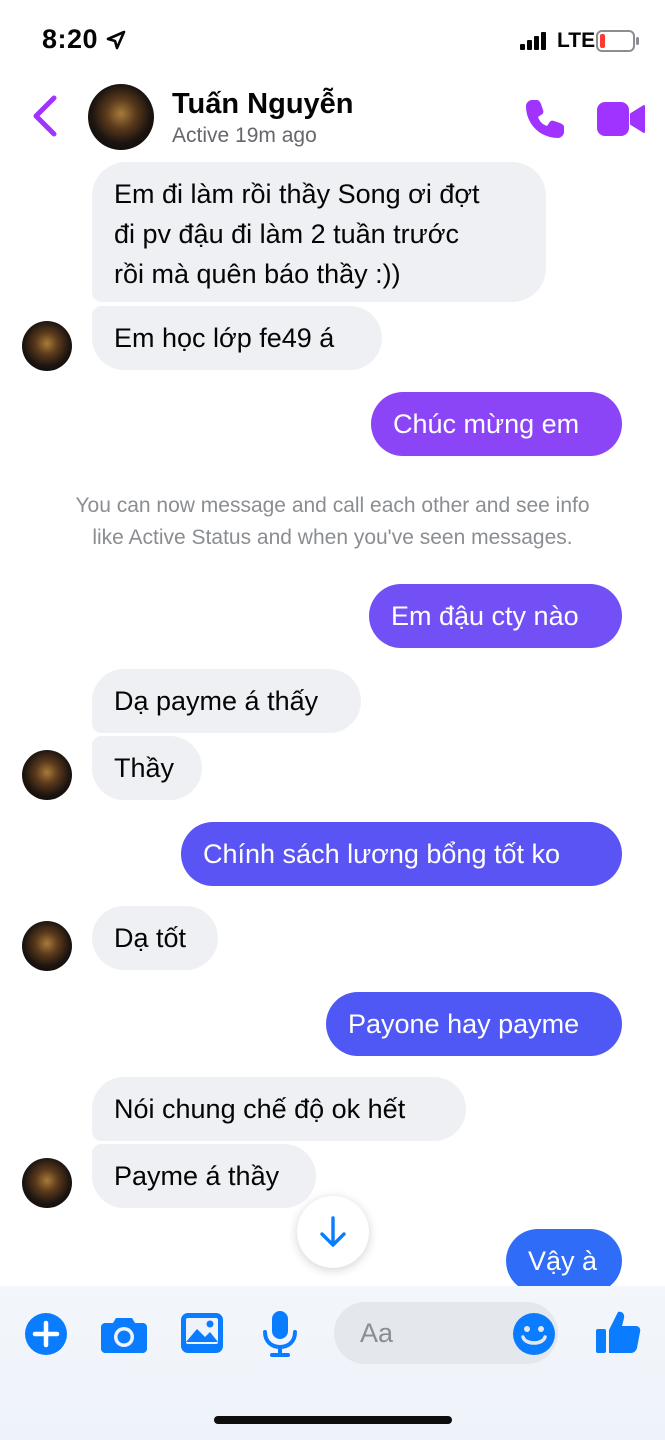 This screenshot has height=1440, width=665. What do you see at coordinates (202, 1333) in the screenshot?
I see `image-icon` at bounding box center [202, 1333].